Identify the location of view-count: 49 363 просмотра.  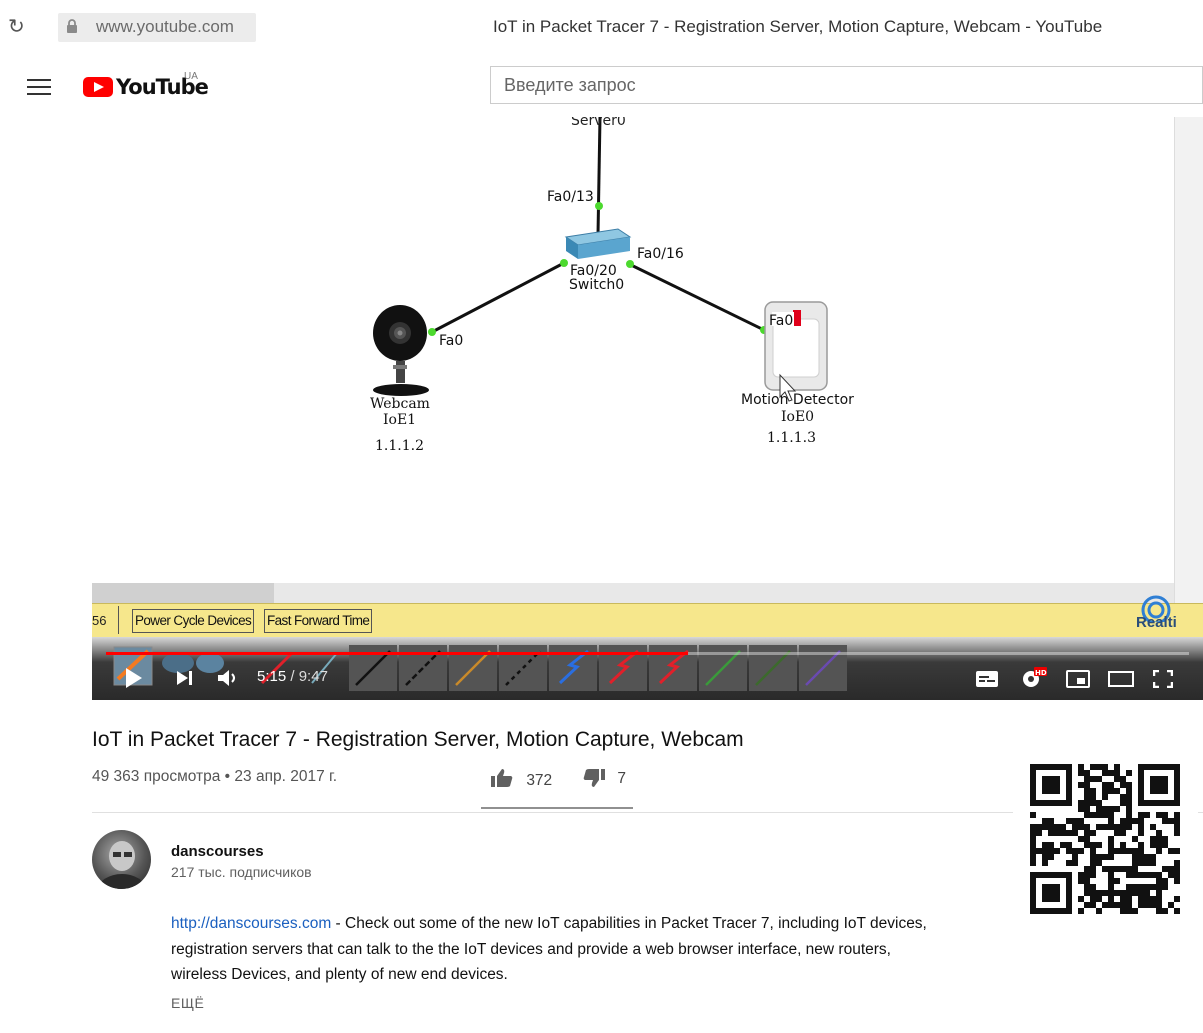
(156, 776).